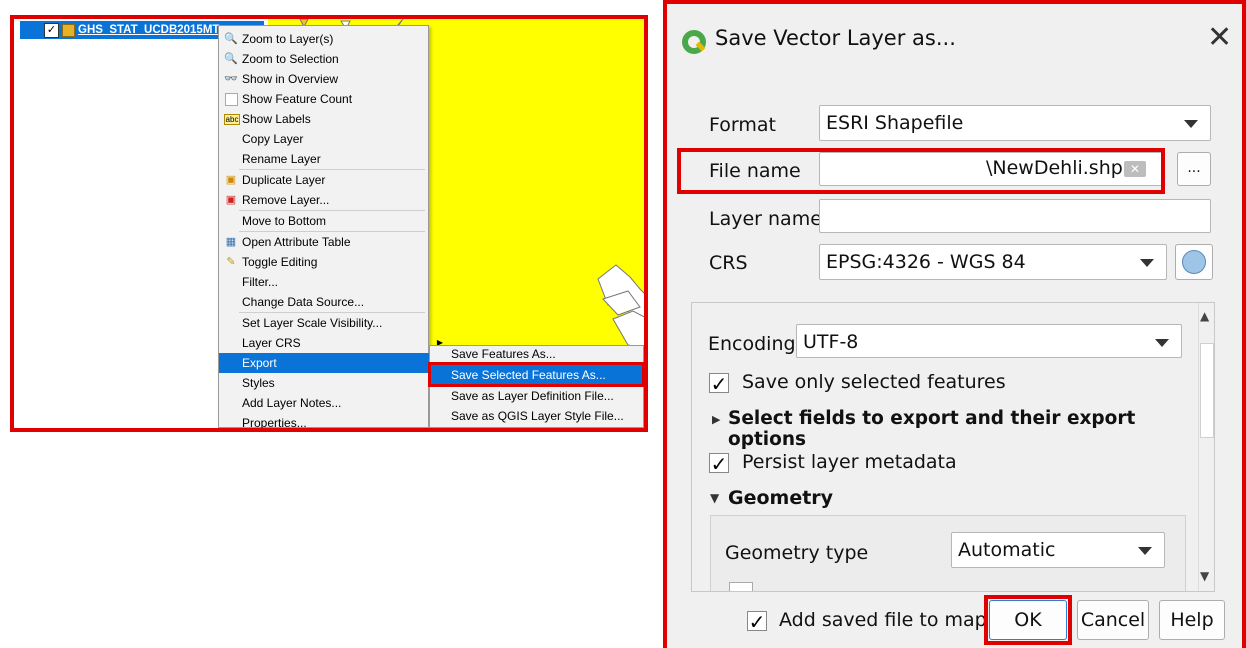  What do you see at coordinates (831, 342) in the screenshot?
I see `encoding-value: UTF-8` at bounding box center [831, 342].